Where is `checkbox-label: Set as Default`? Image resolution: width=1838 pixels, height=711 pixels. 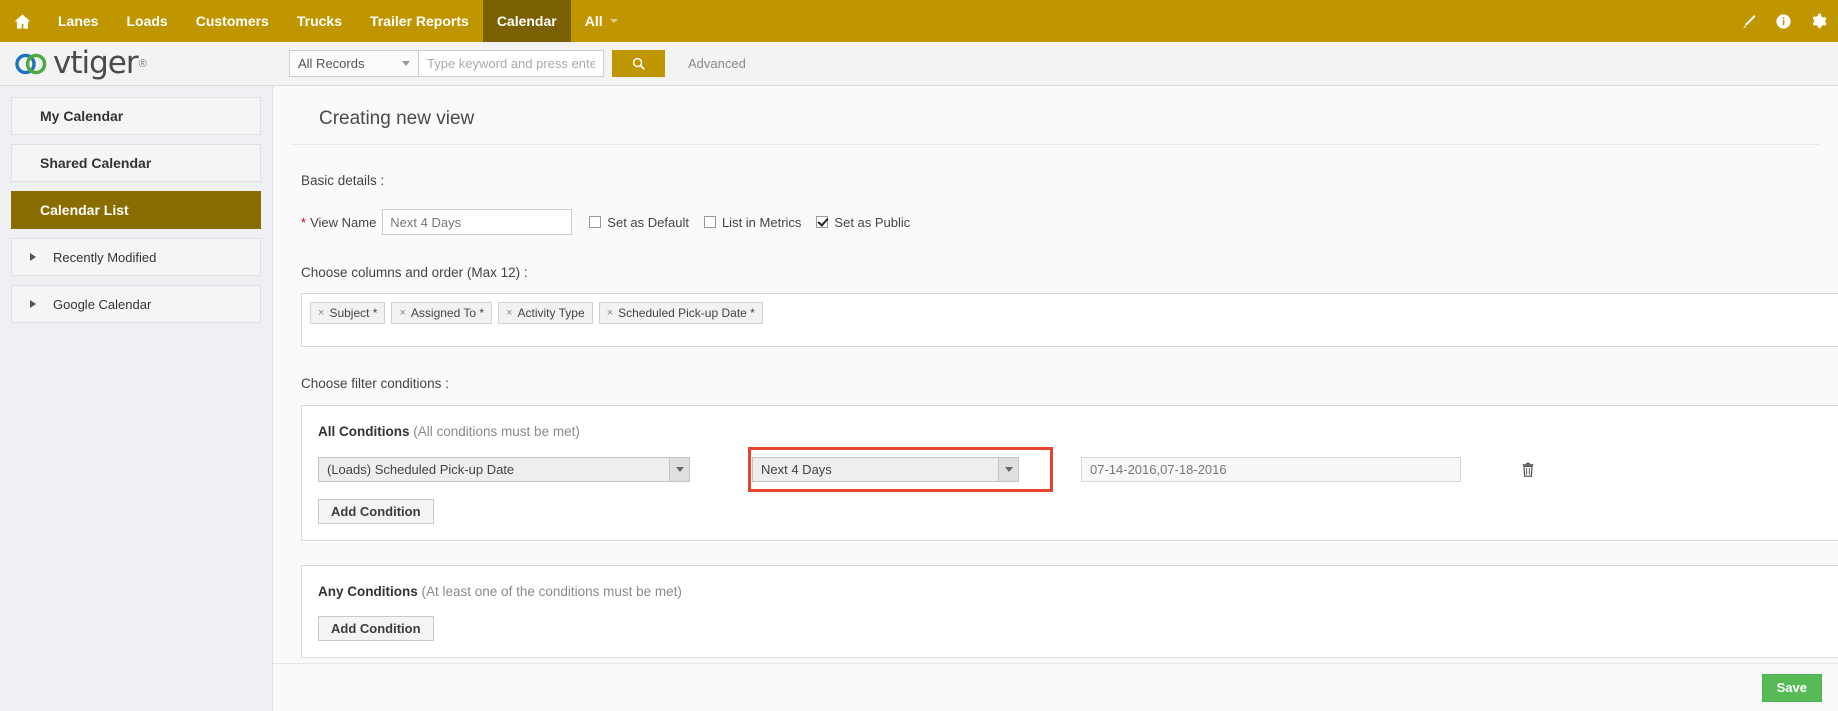
checkbox-label: Set as Default is located at coordinates (648, 222).